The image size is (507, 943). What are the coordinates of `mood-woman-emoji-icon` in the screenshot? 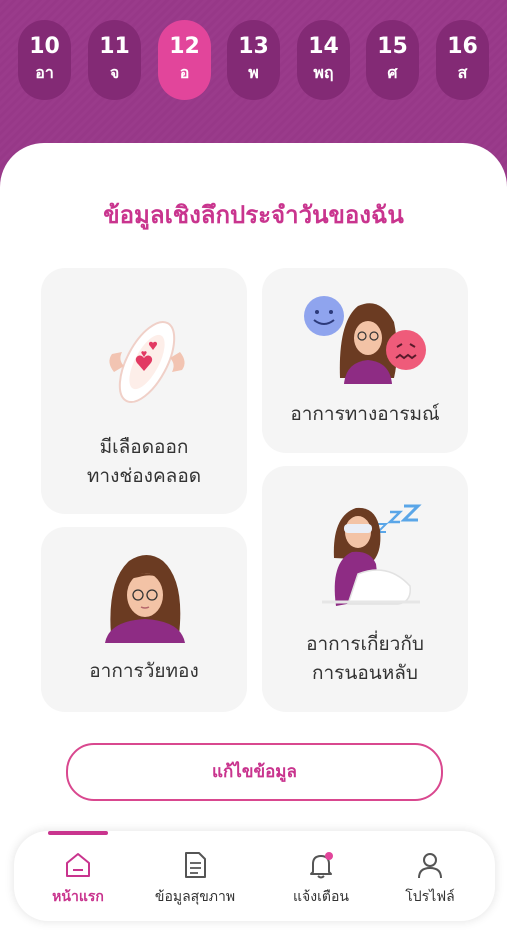 It's located at (366, 339).